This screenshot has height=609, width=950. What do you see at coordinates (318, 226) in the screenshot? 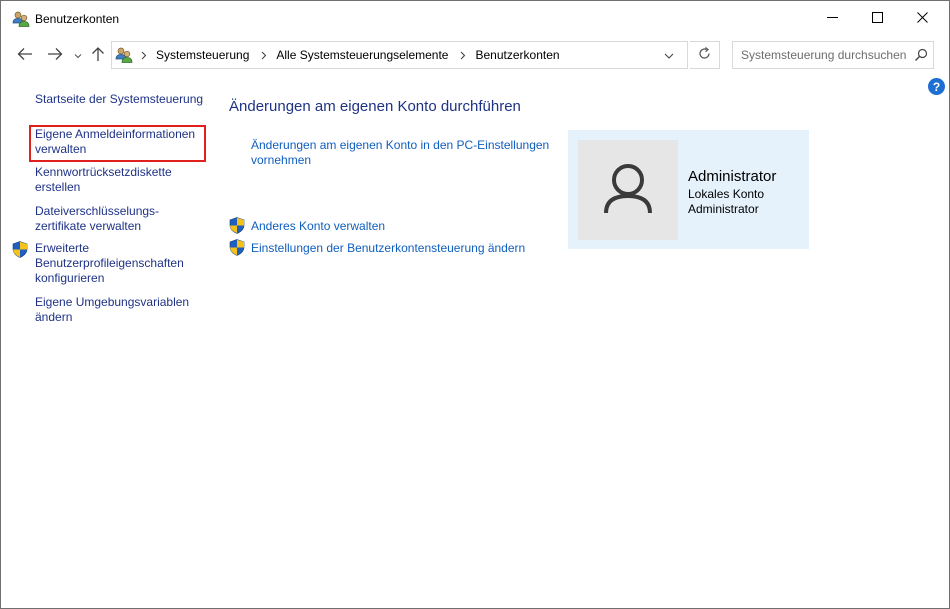
I see `link-manage-other-account: Anderes Konto verwalten` at bounding box center [318, 226].